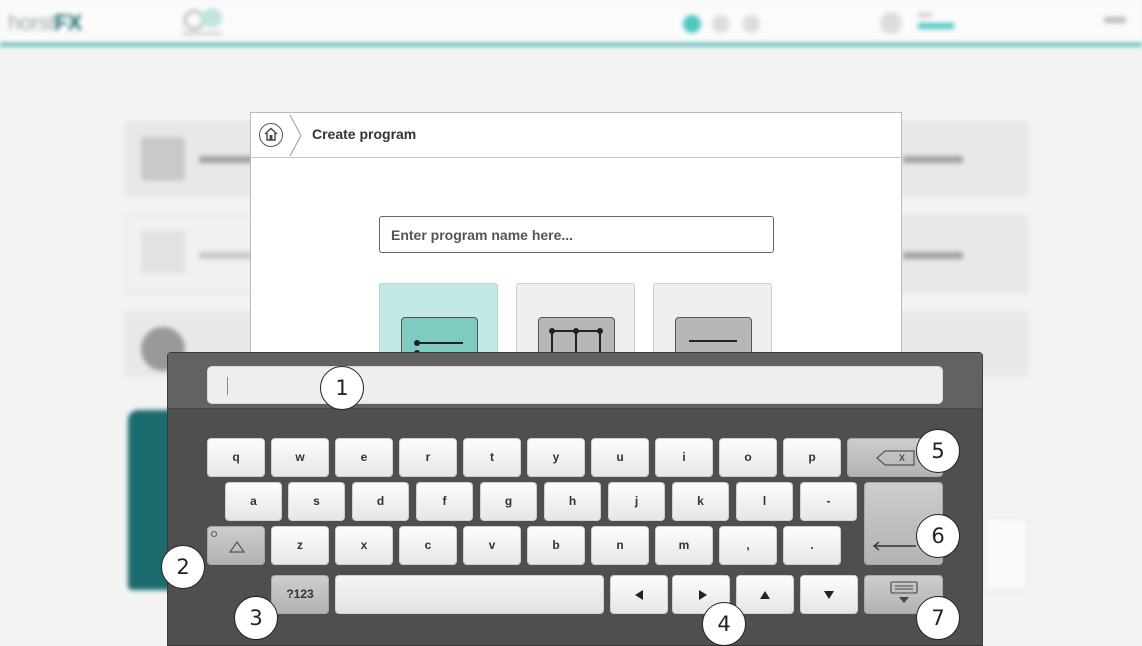 Image resolution: width=1142 pixels, height=646 pixels. What do you see at coordinates (764, 501) in the screenshot?
I see `key-l: l` at bounding box center [764, 501].